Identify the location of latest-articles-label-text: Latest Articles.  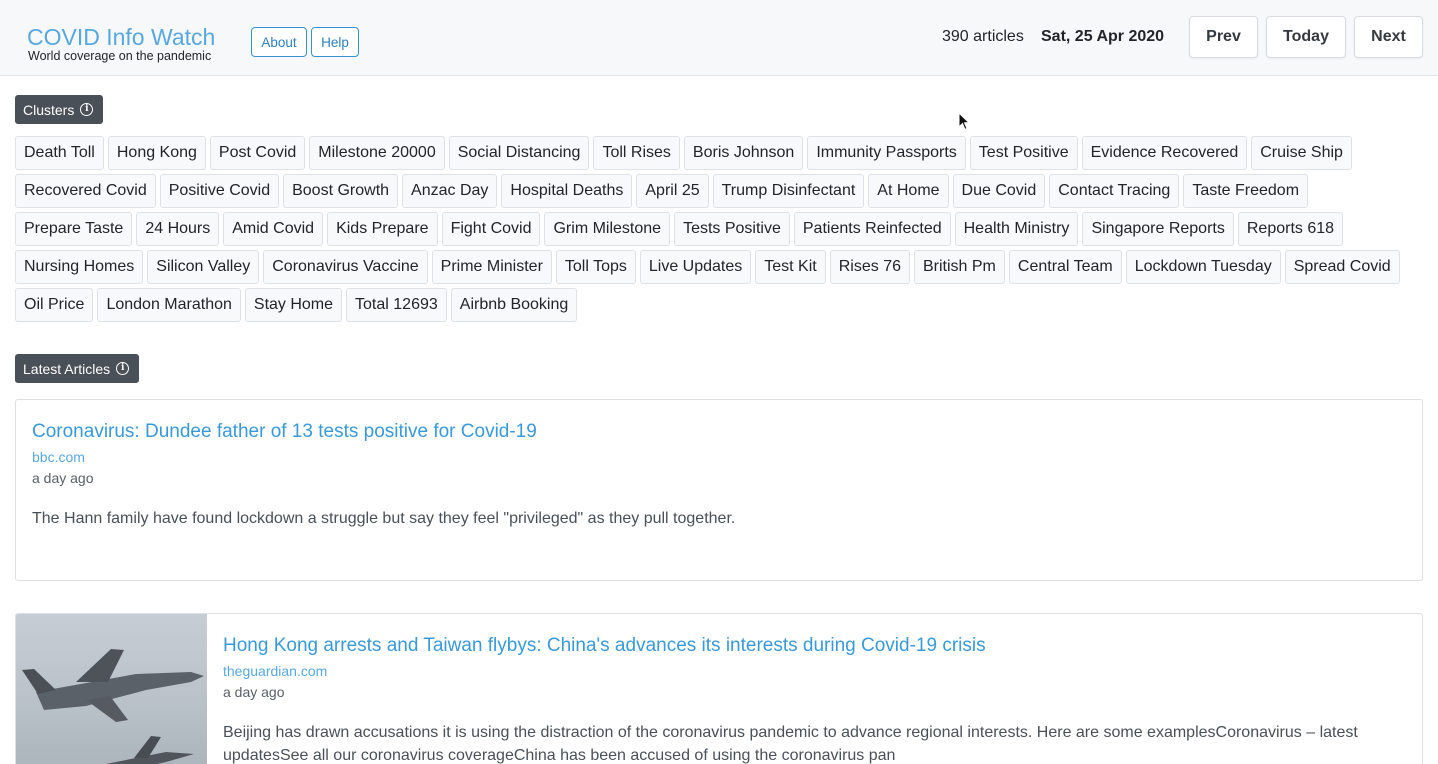
(67, 368).